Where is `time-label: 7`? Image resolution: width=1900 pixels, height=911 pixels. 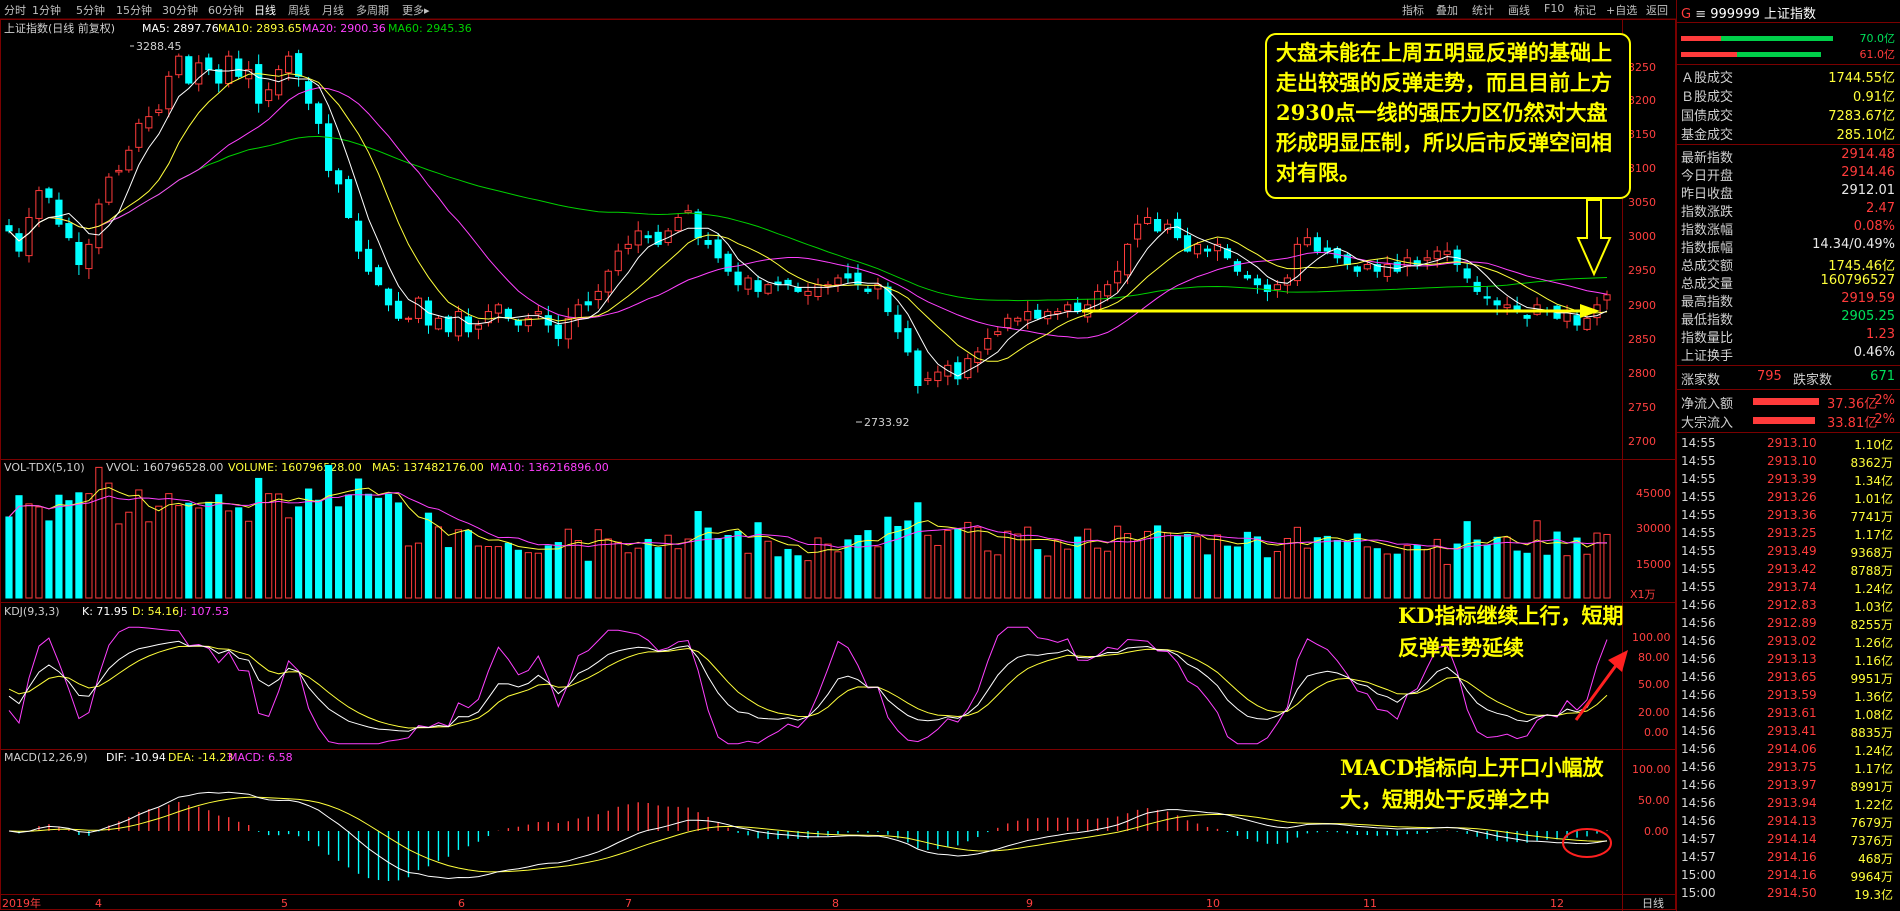
time-label: 7 is located at coordinates (628, 903).